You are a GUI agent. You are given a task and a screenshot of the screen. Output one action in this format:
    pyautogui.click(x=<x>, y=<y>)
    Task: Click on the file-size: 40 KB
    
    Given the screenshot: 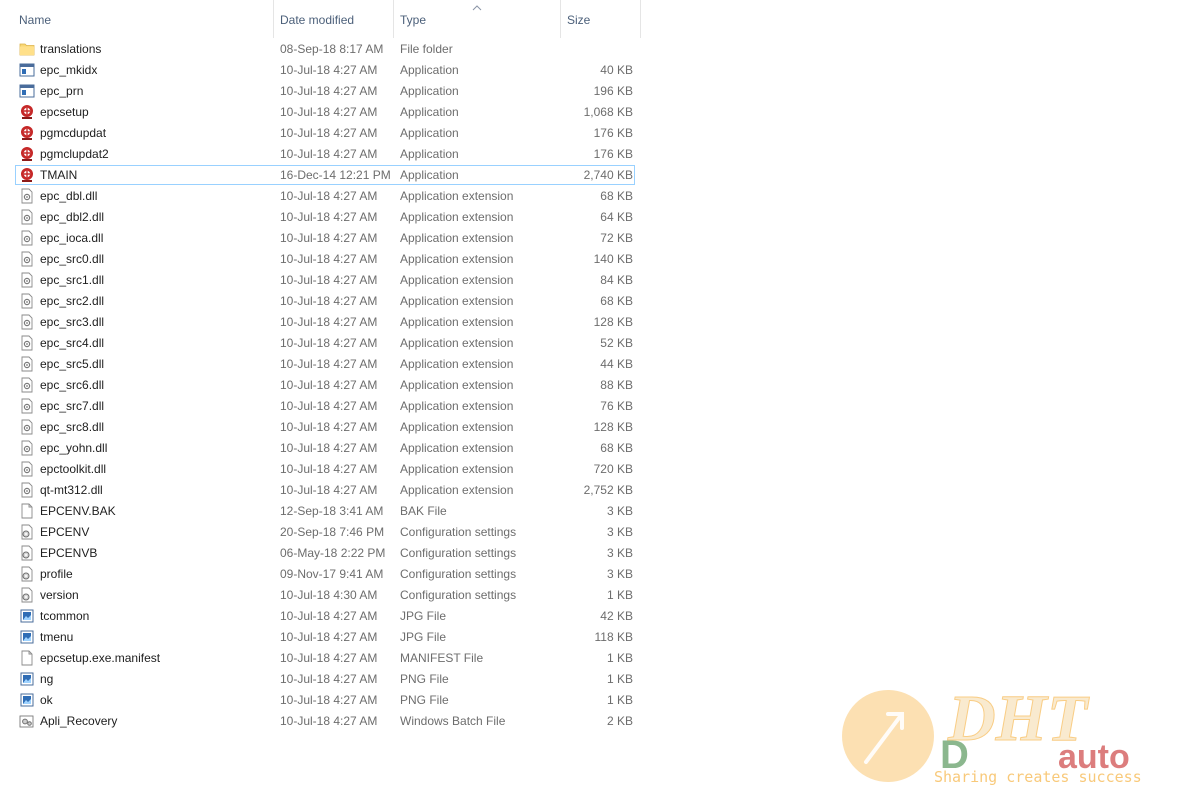 What is the action you would take?
    pyautogui.click(x=616, y=70)
    